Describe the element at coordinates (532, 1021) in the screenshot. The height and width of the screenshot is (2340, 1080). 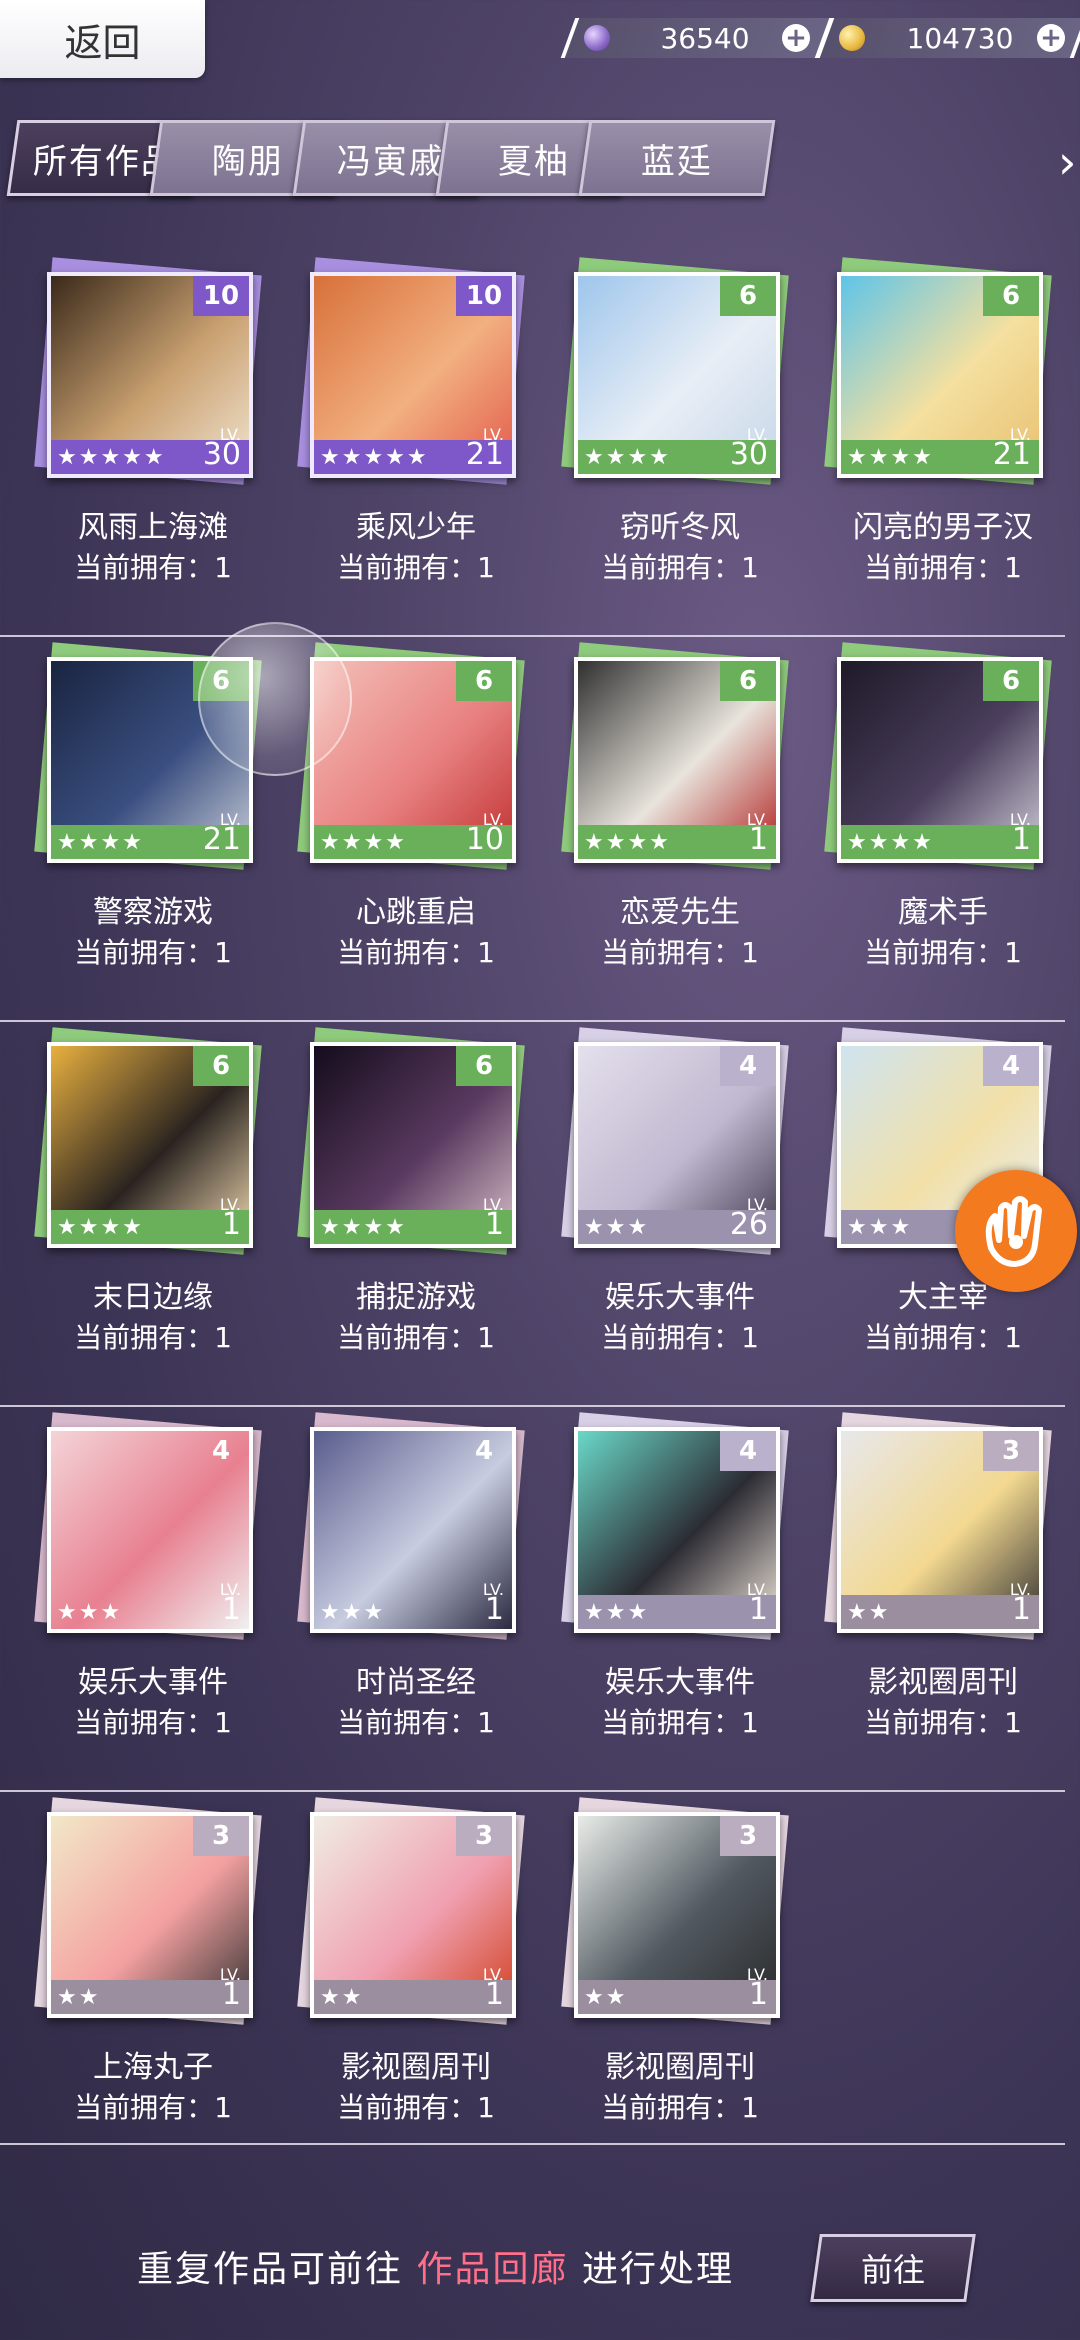
I see `row-divider` at that location.